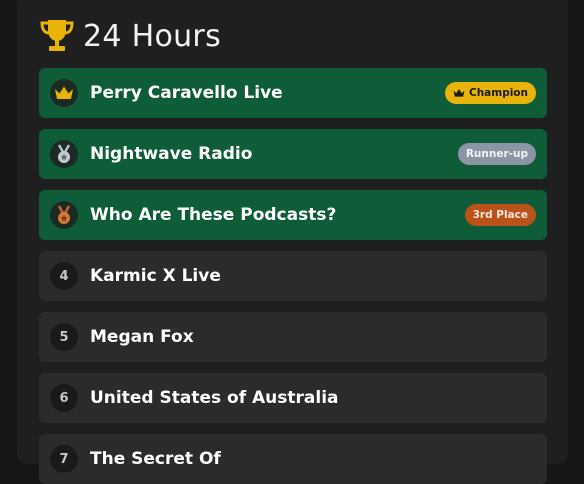 The height and width of the screenshot is (484, 584). I want to click on silver-medal-icon, so click(64, 153).